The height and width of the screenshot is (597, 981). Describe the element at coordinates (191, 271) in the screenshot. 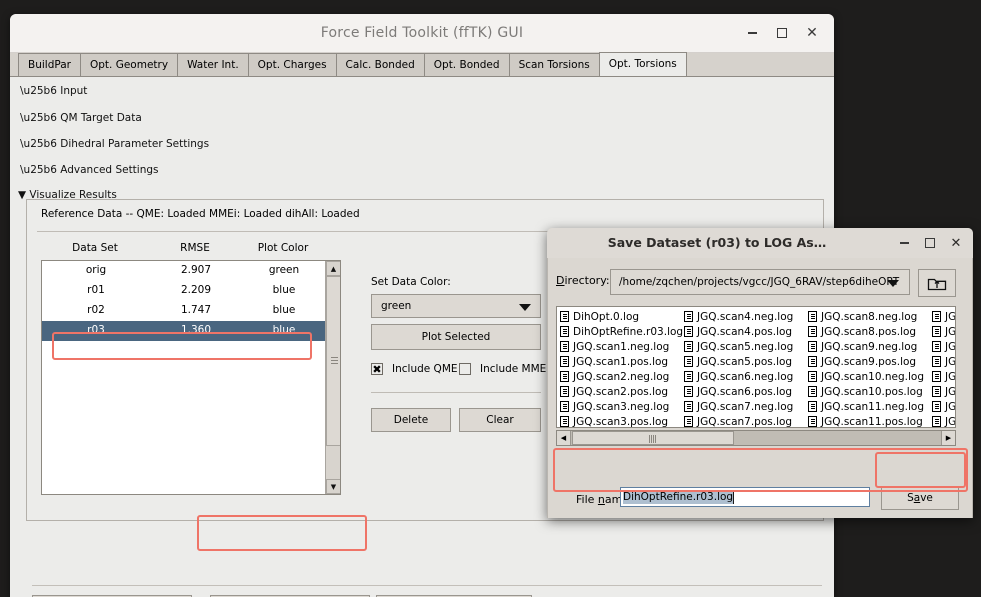

I see `table-row: orig 2.907 green` at that location.